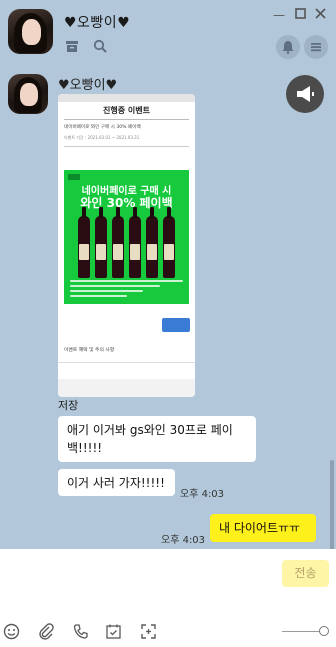  What do you see at coordinates (126, 290) in the screenshot?
I see `promo-notes` at bounding box center [126, 290].